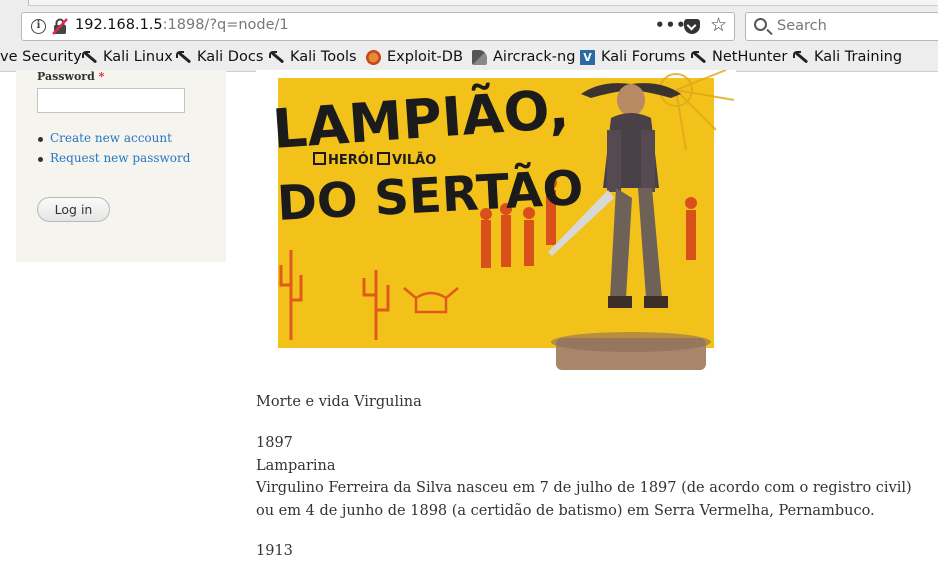  I want to click on kali-forums-icon: V, so click(587, 57).